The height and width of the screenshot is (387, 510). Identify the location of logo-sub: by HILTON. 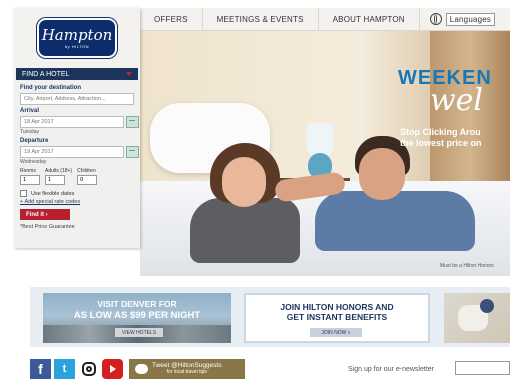
(77, 46).